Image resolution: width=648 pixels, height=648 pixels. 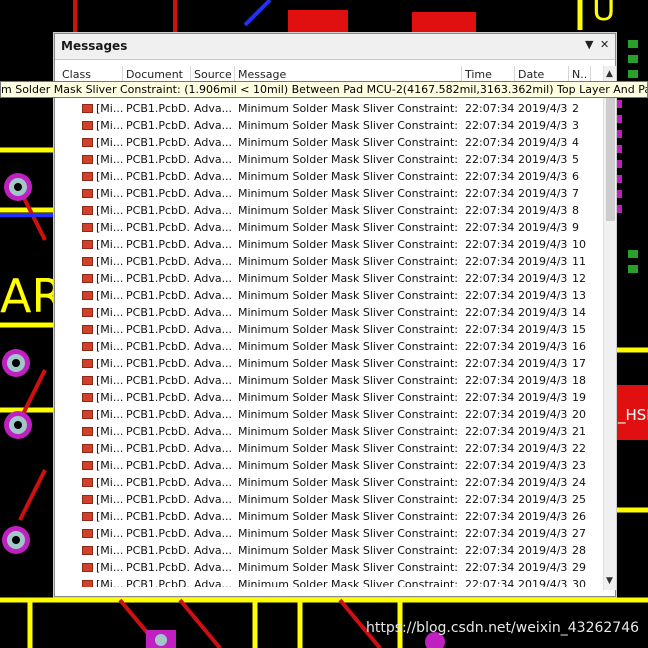 What do you see at coordinates (335, 47) in the screenshot?
I see `panel-title-bar: Messages ▼ ✕` at bounding box center [335, 47].